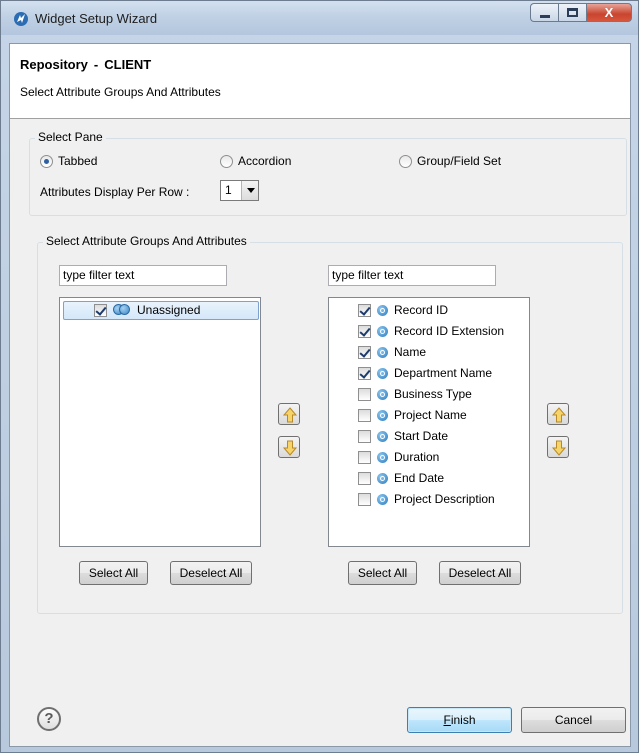  I want to click on select-pane-legend: Select Pane, so click(70, 137).